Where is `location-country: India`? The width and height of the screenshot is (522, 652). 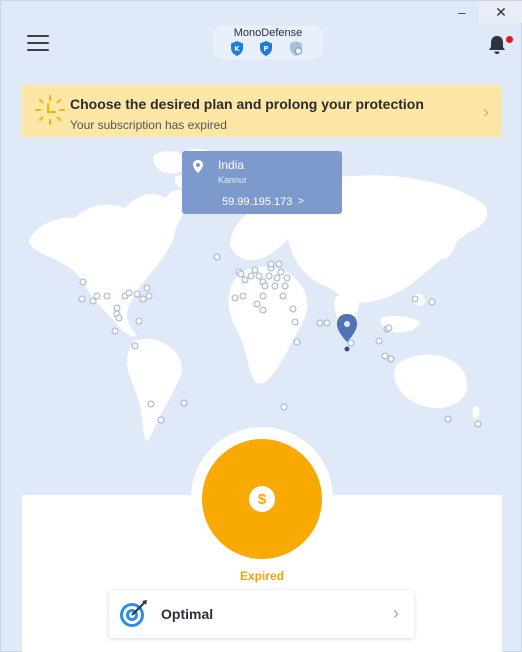
location-country: India is located at coordinates (231, 165).